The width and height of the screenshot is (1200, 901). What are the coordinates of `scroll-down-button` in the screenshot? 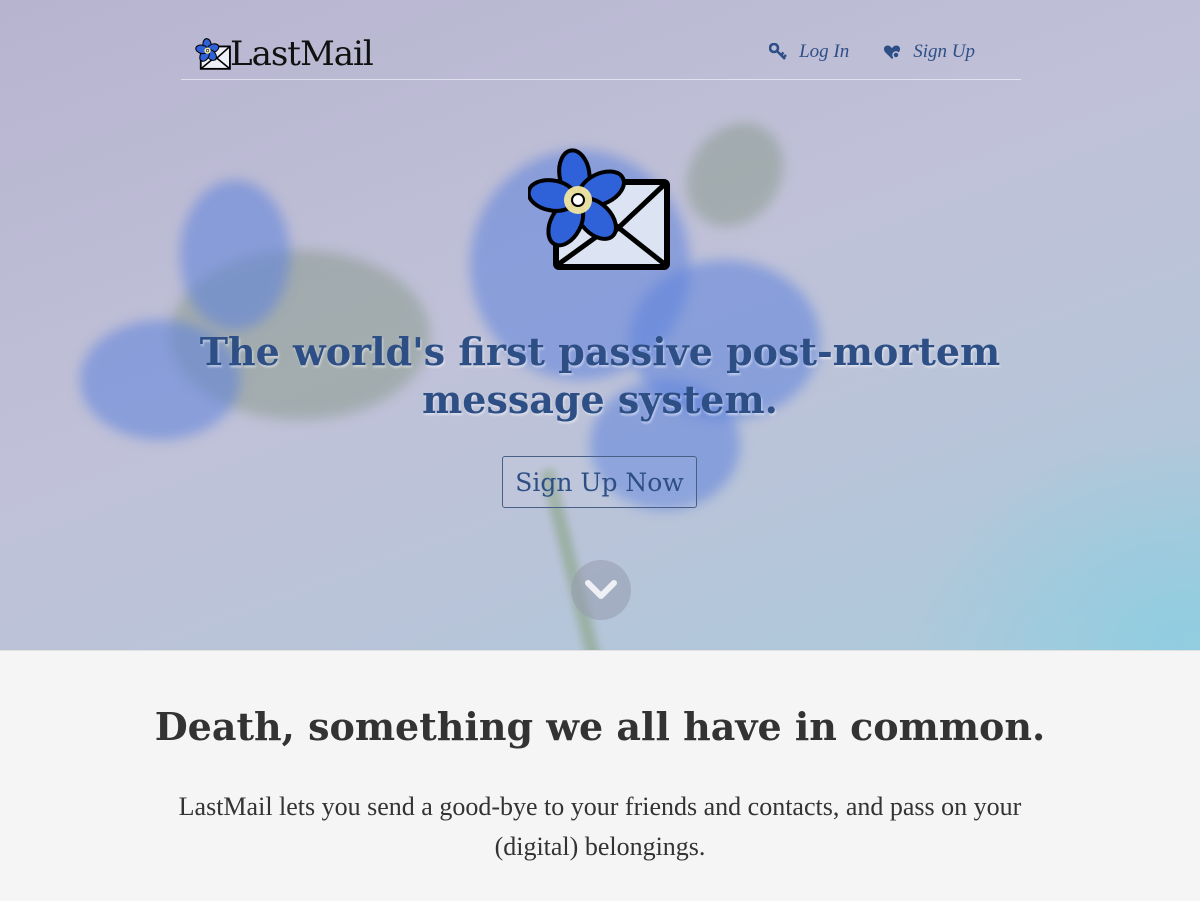 It's located at (601, 590).